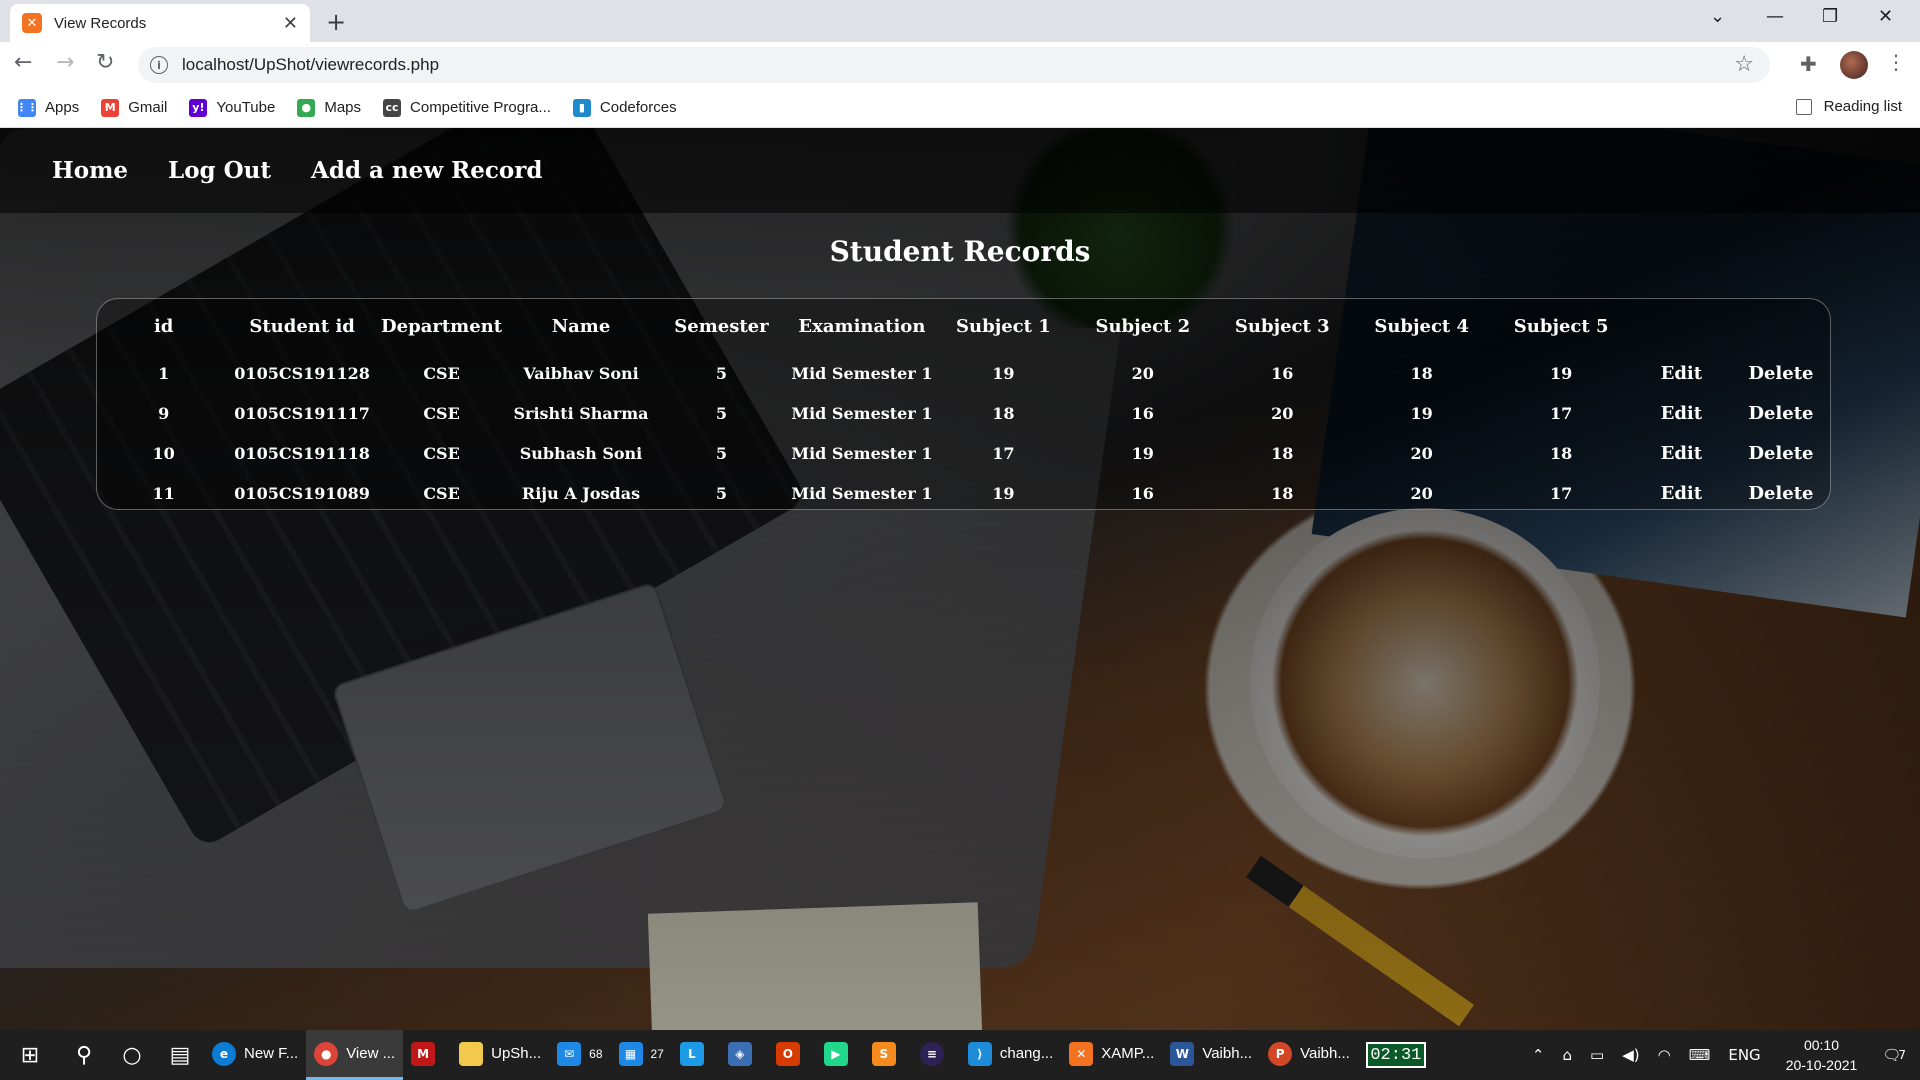  What do you see at coordinates (888, 1055) in the screenshot?
I see `taskbar-app-sublime: S` at bounding box center [888, 1055].